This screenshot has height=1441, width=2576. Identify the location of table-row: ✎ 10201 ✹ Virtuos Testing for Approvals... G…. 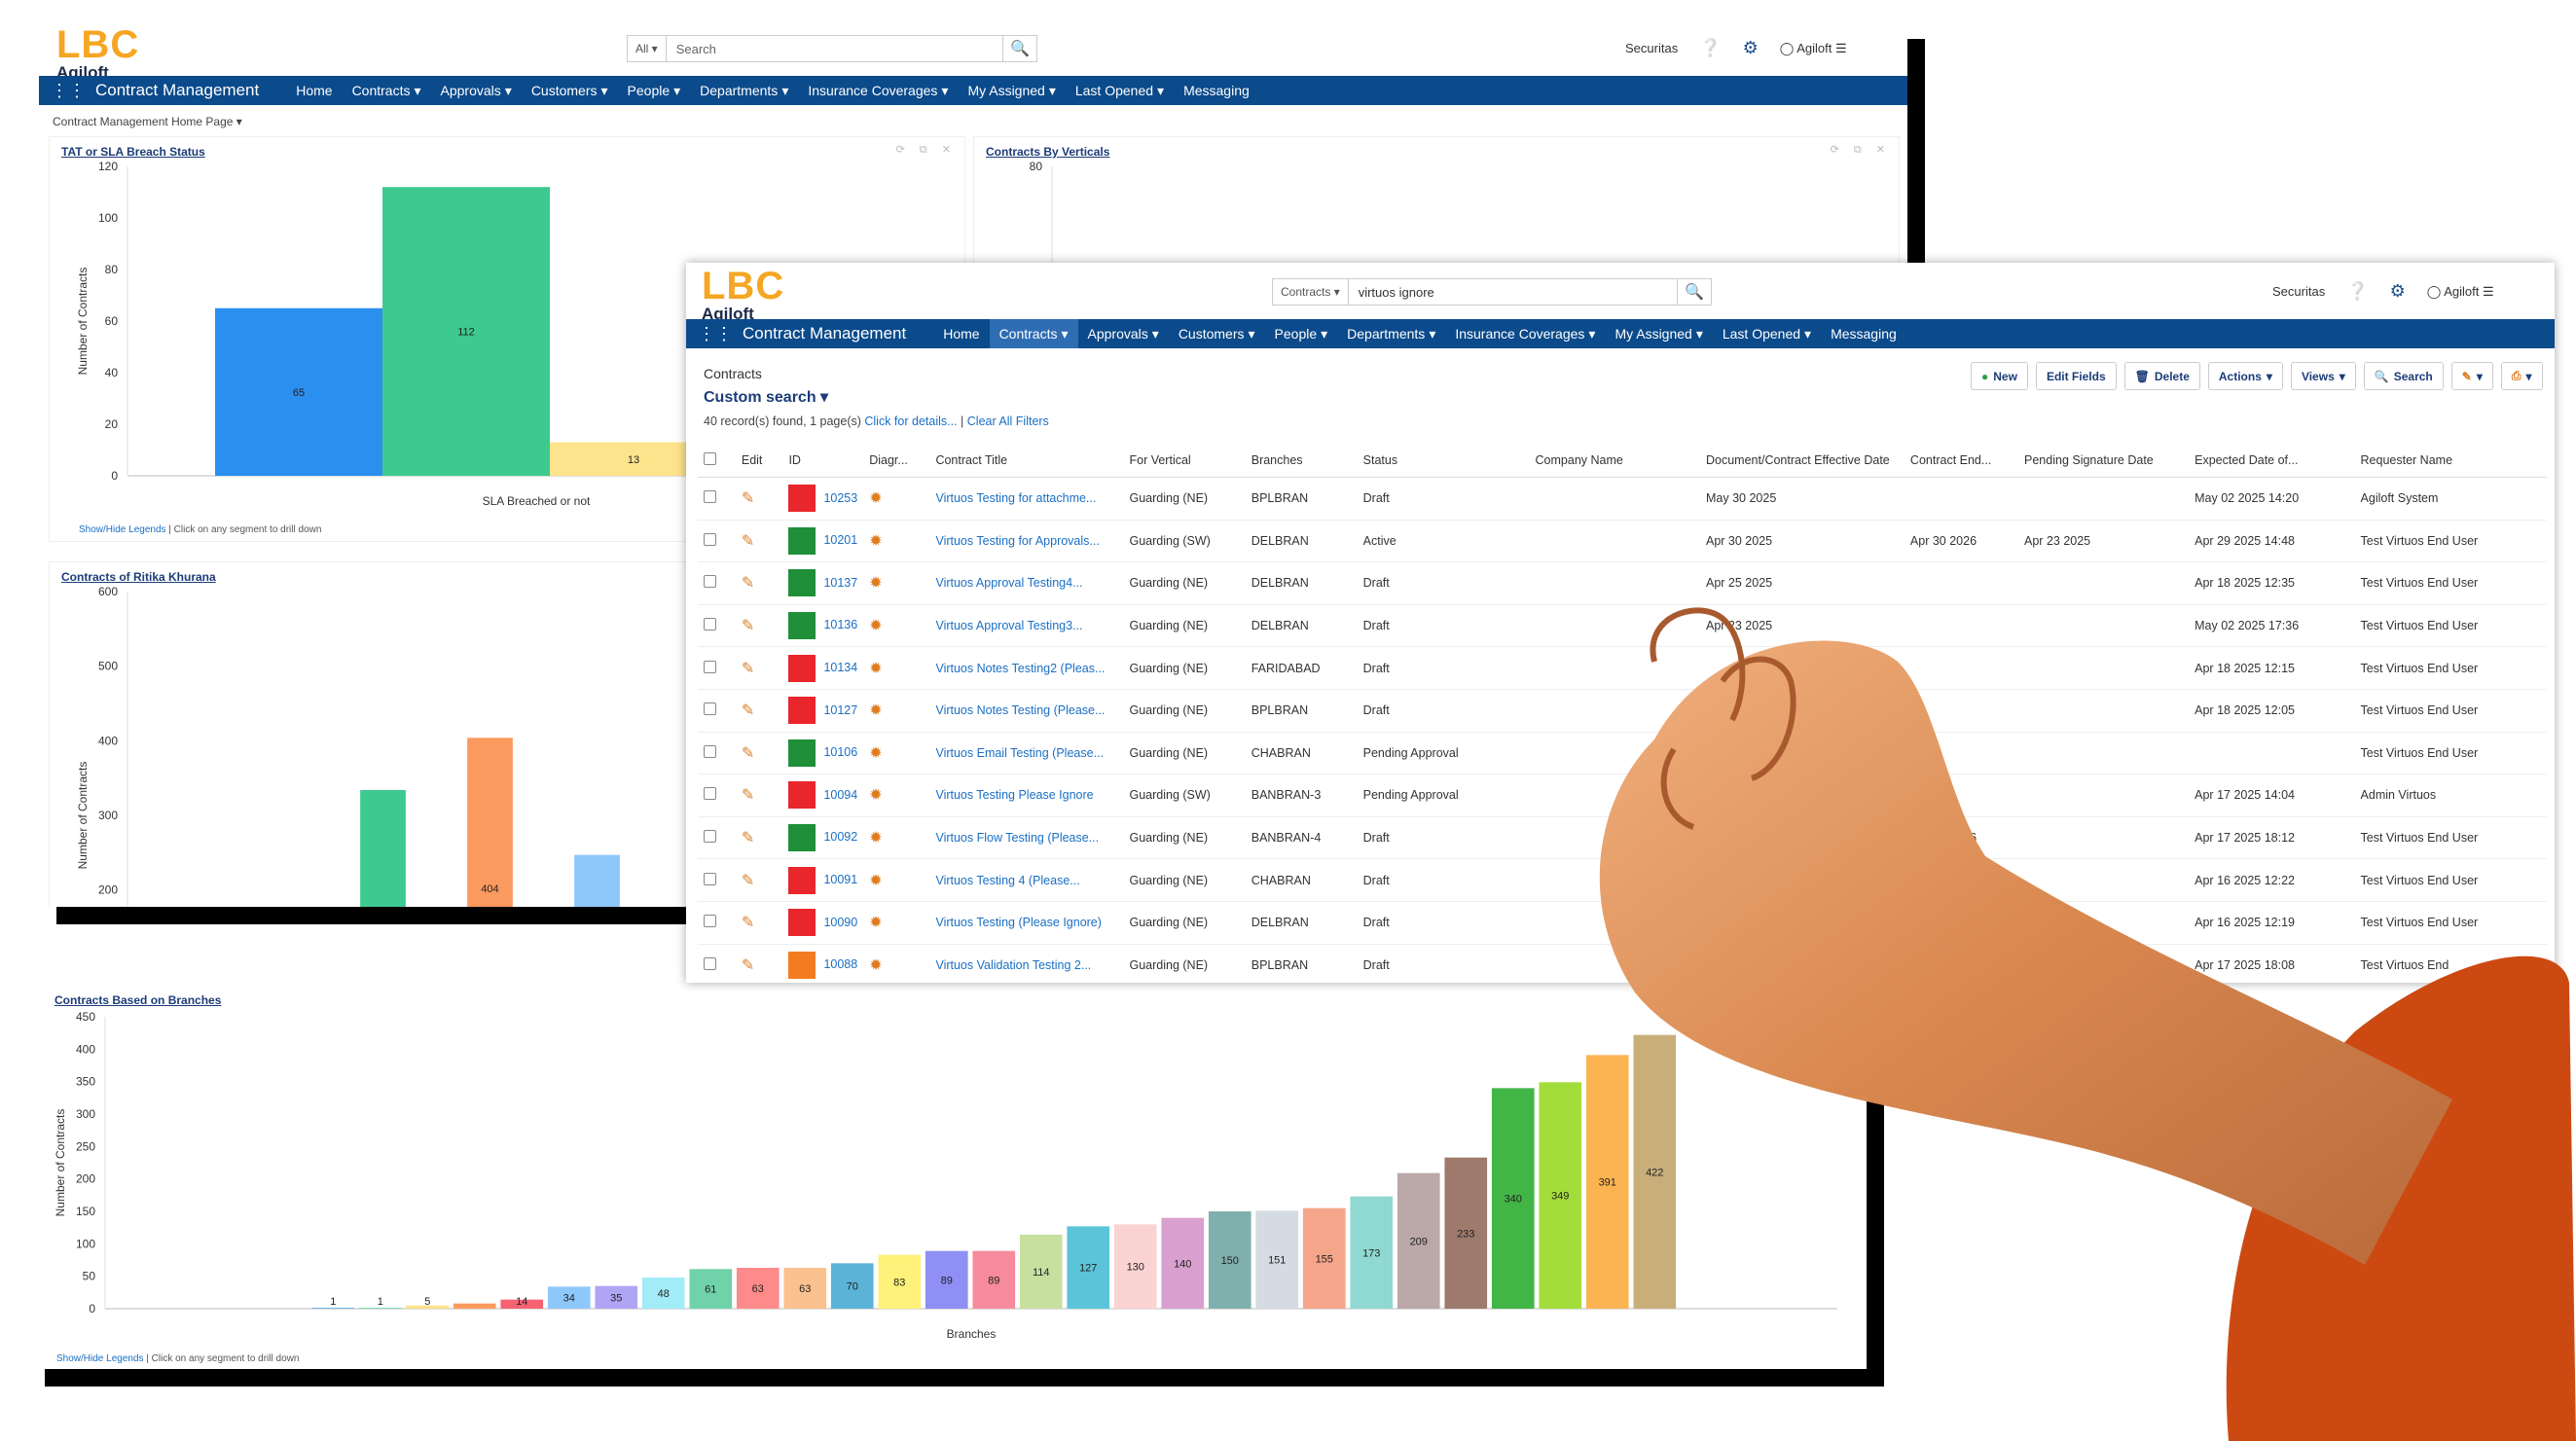
(1622, 541).